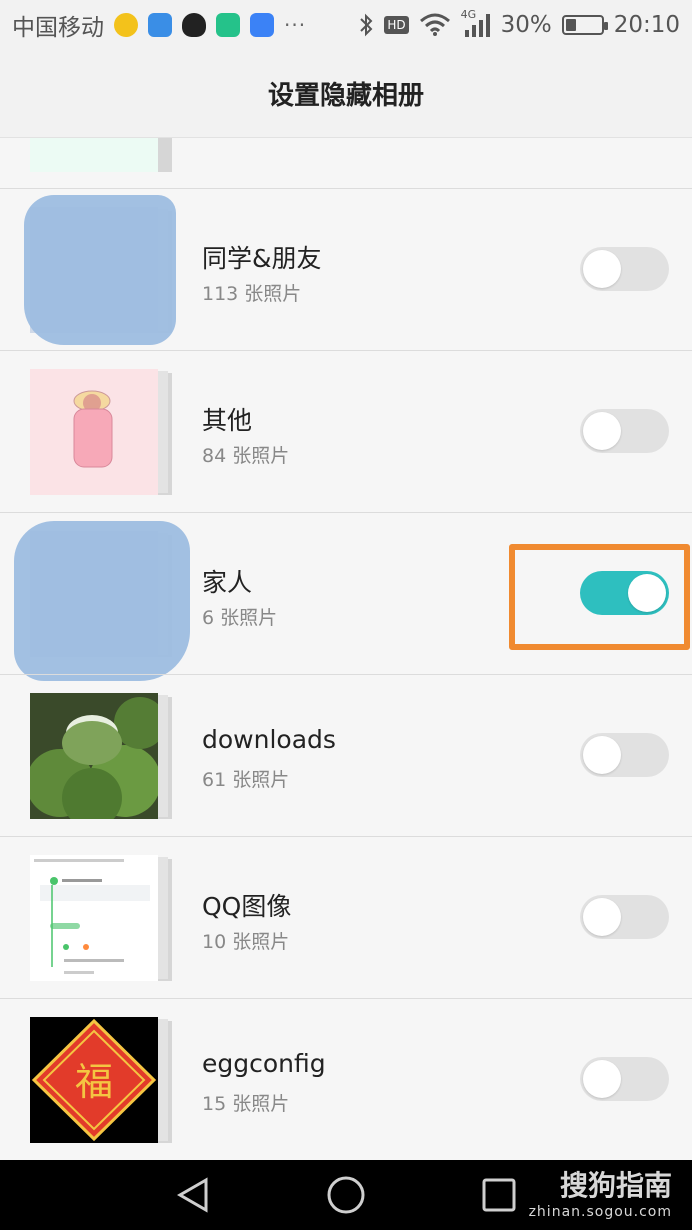  Describe the element at coordinates (160, 25) in the screenshot. I see `wifi-hotspot-icon` at that location.